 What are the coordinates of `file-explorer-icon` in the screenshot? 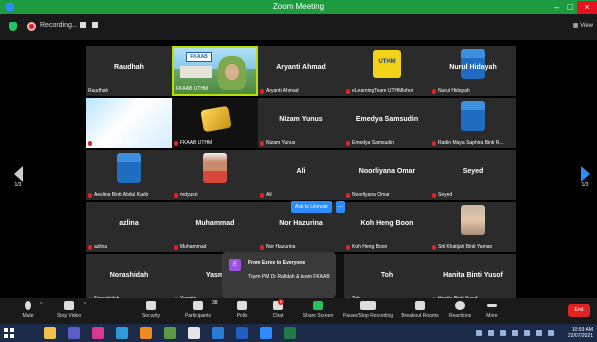 It's located at (50, 333).